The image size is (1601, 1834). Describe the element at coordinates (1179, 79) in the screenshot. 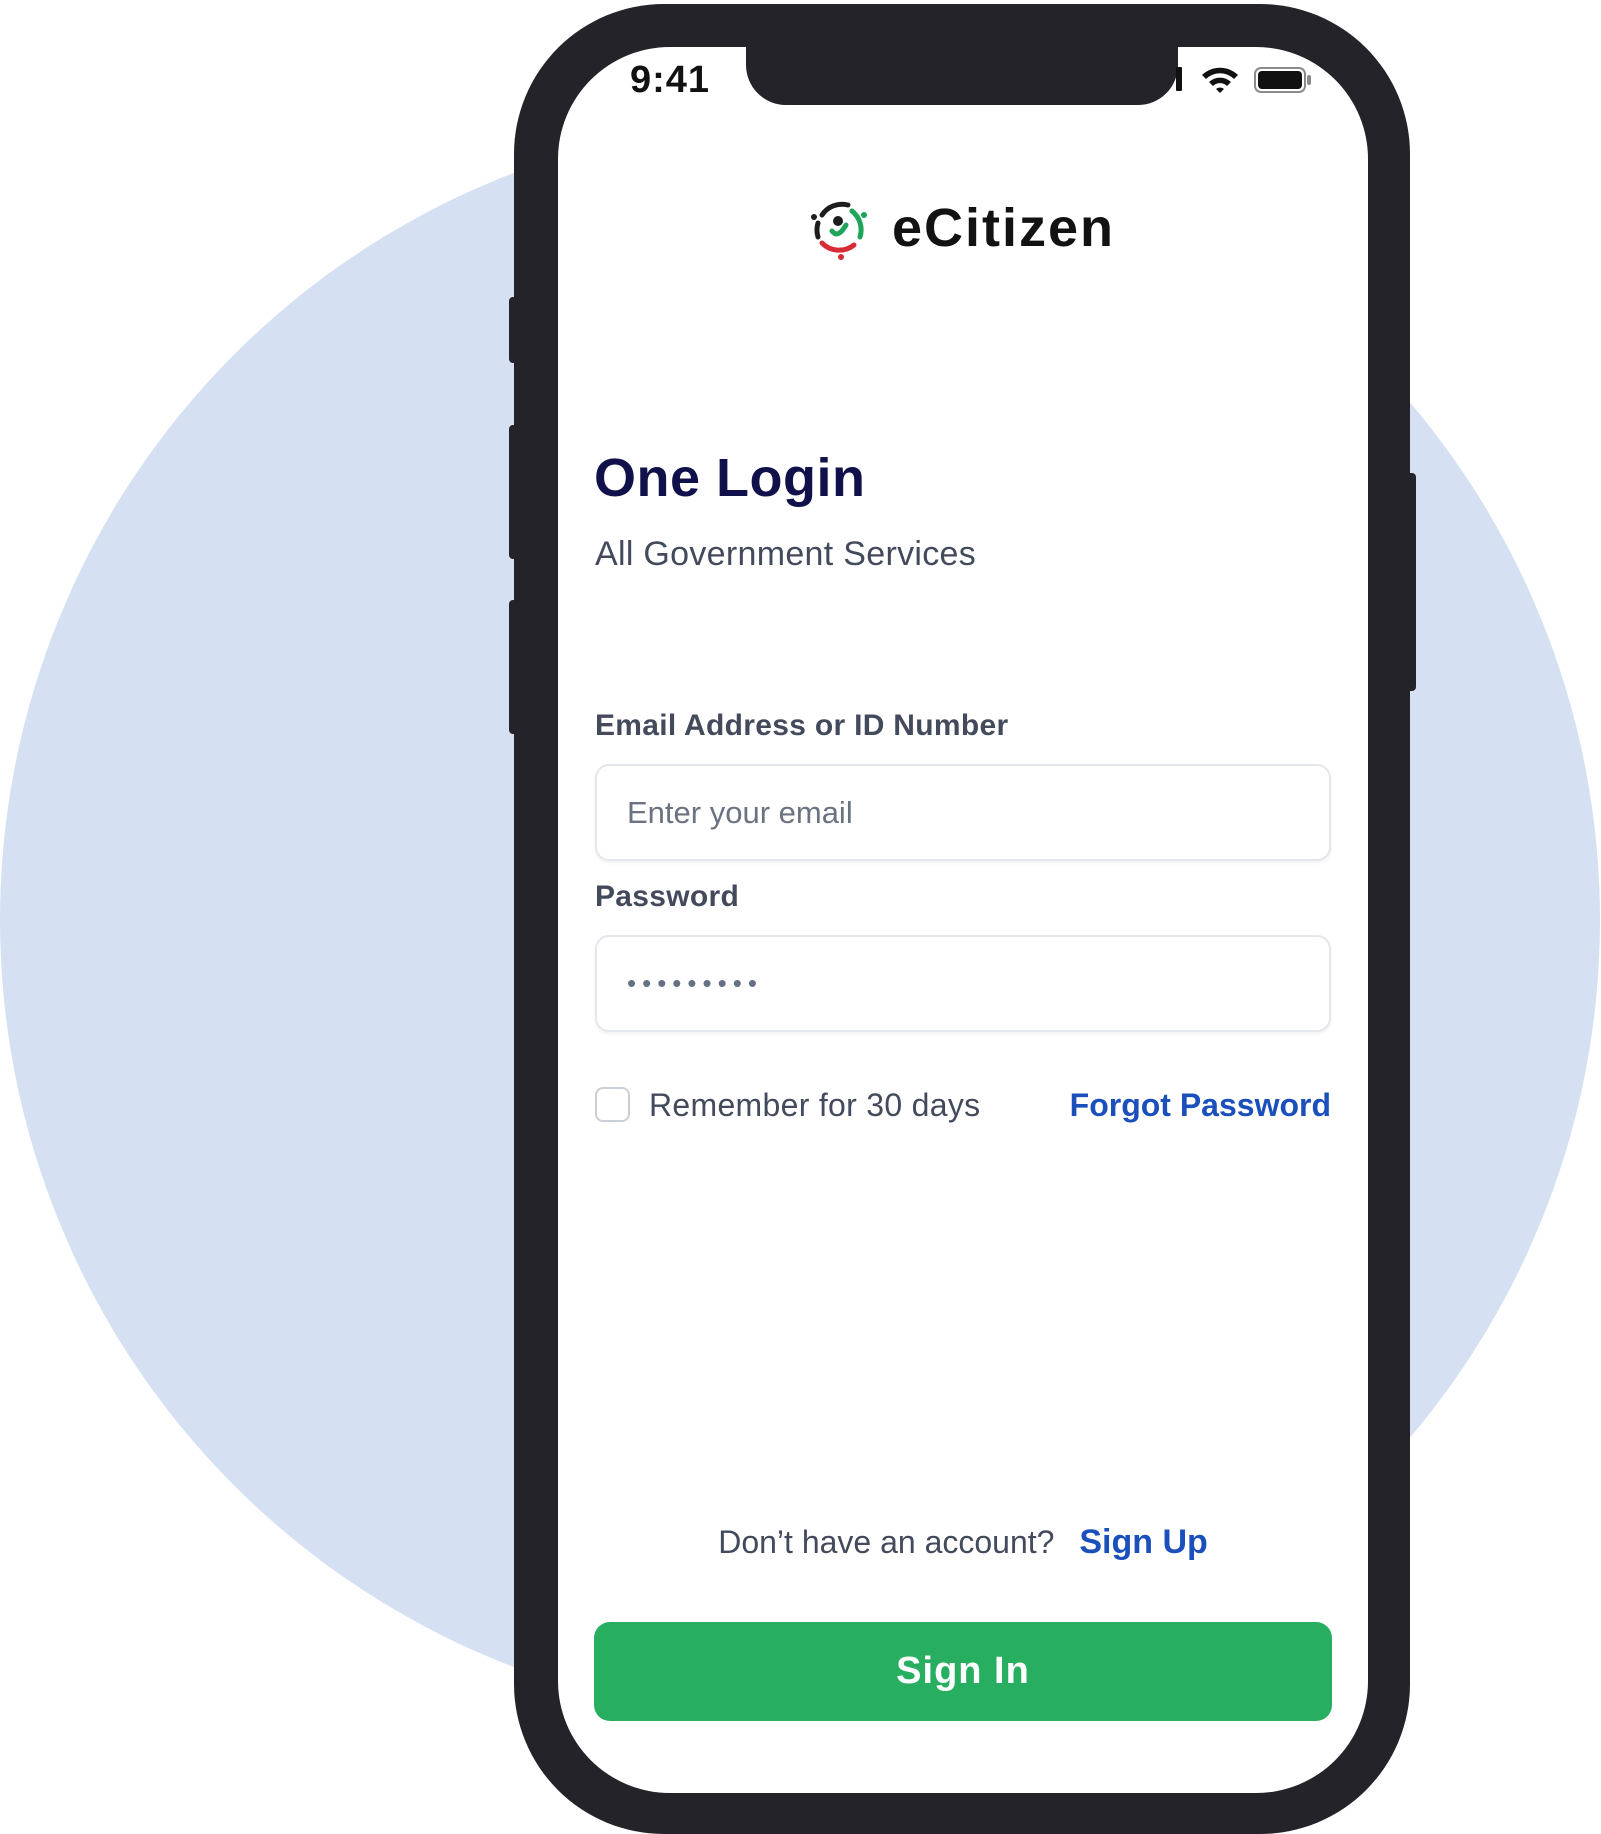

I see `cellular-icon` at that location.